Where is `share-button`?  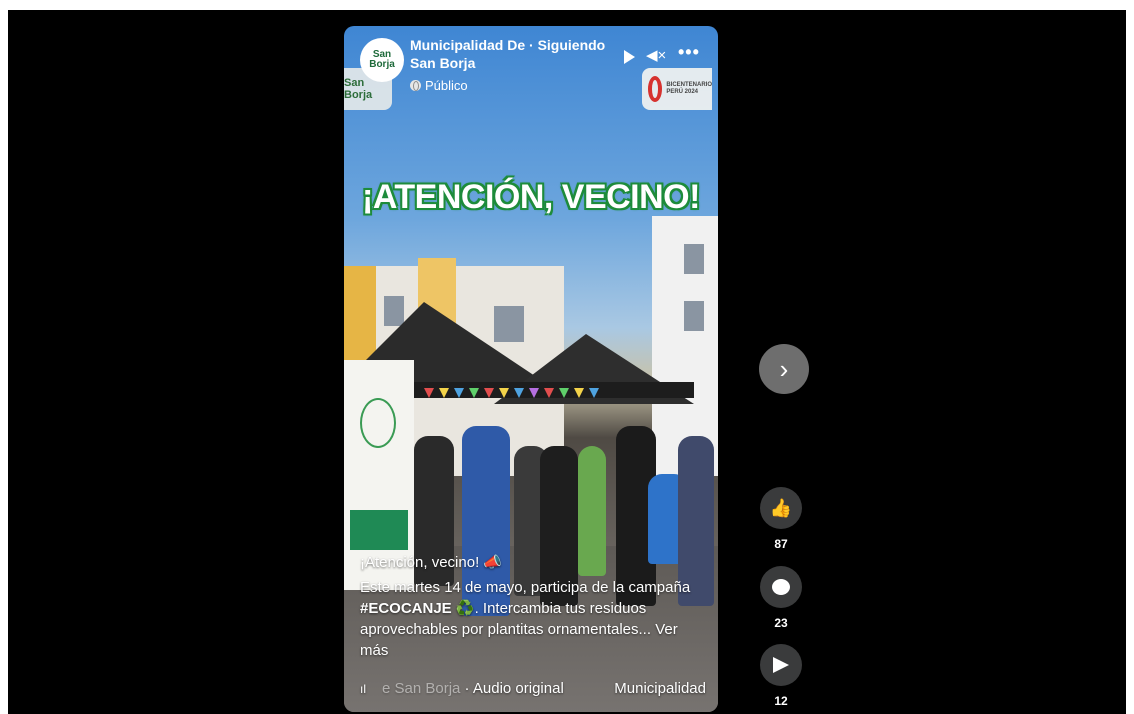
share-button is located at coordinates (781, 665).